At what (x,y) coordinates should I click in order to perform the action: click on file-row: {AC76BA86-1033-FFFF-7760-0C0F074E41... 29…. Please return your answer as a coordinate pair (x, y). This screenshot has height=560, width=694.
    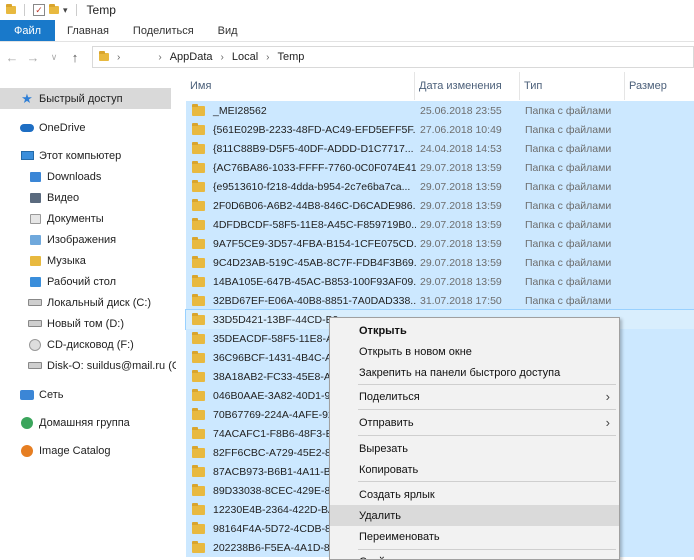
    Looking at the image, I should click on (440, 167).